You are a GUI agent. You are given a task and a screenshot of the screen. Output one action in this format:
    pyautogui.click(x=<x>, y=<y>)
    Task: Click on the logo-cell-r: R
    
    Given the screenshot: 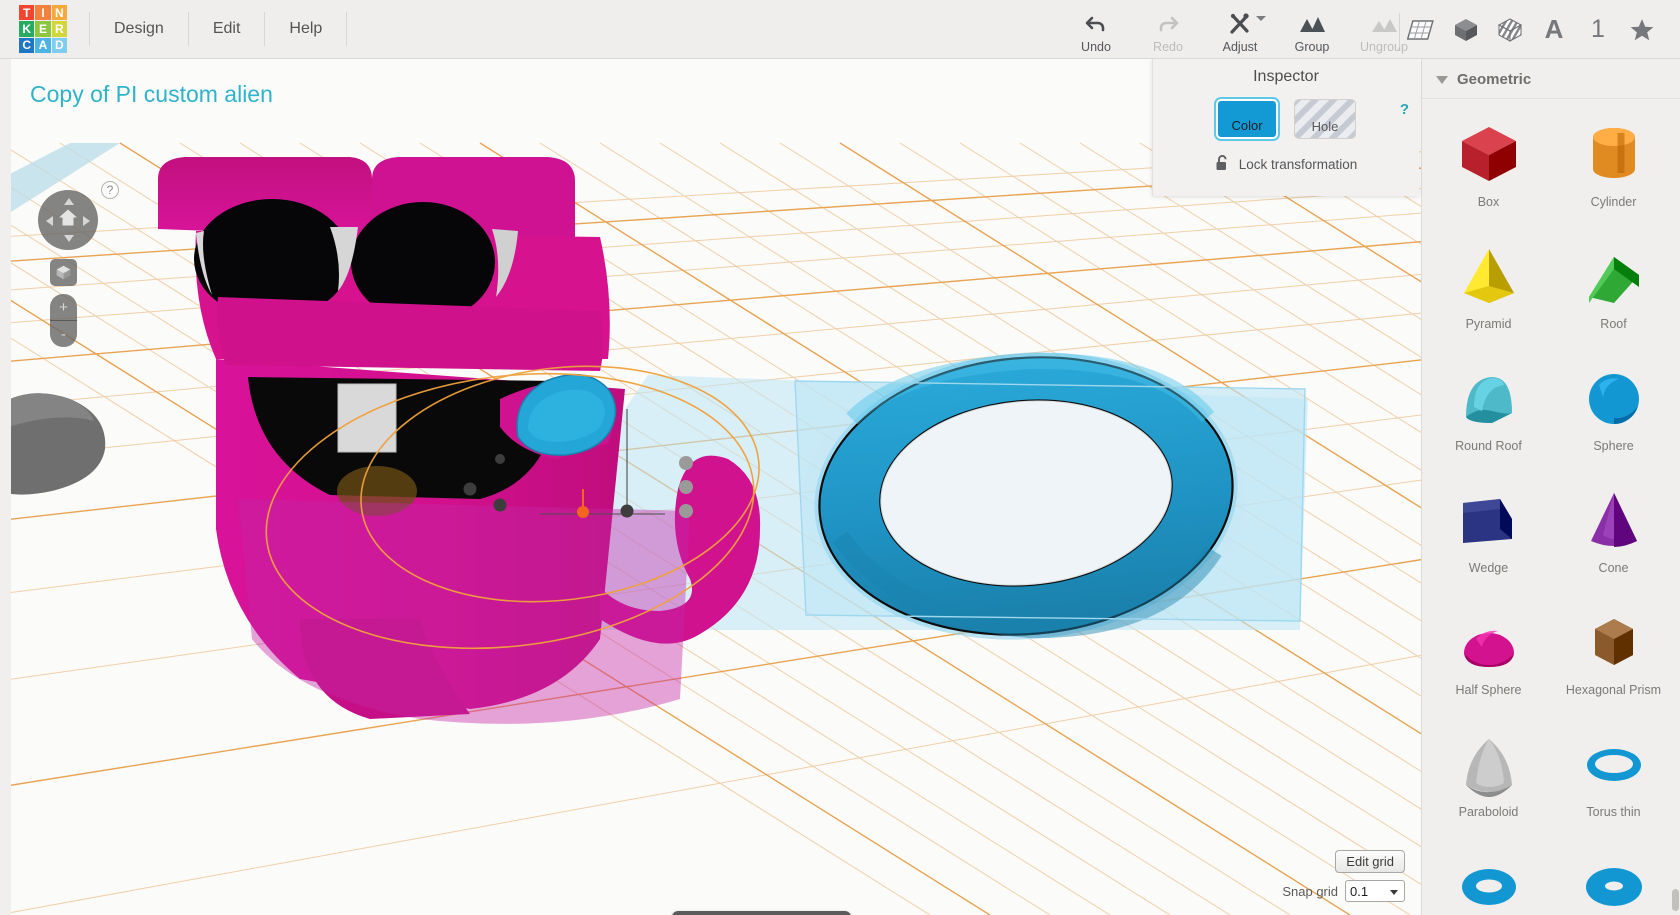 What is the action you would take?
    pyautogui.click(x=59, y=29)
    